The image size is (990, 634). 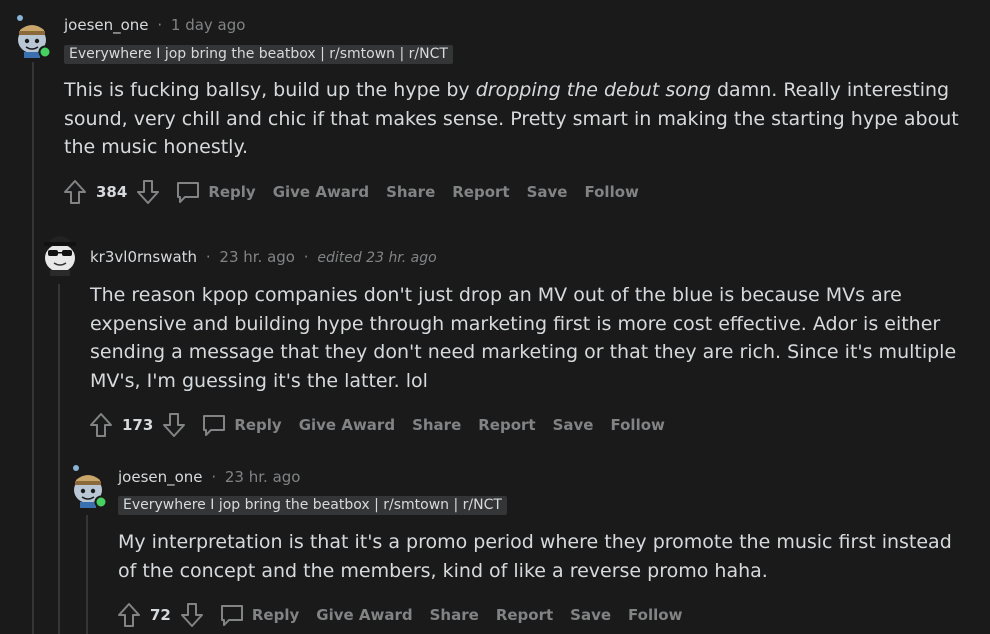 What do you see at coordinates (160, 615) in the screenshot?
I see `vote-count: 72` at bounding box center [160, 615].